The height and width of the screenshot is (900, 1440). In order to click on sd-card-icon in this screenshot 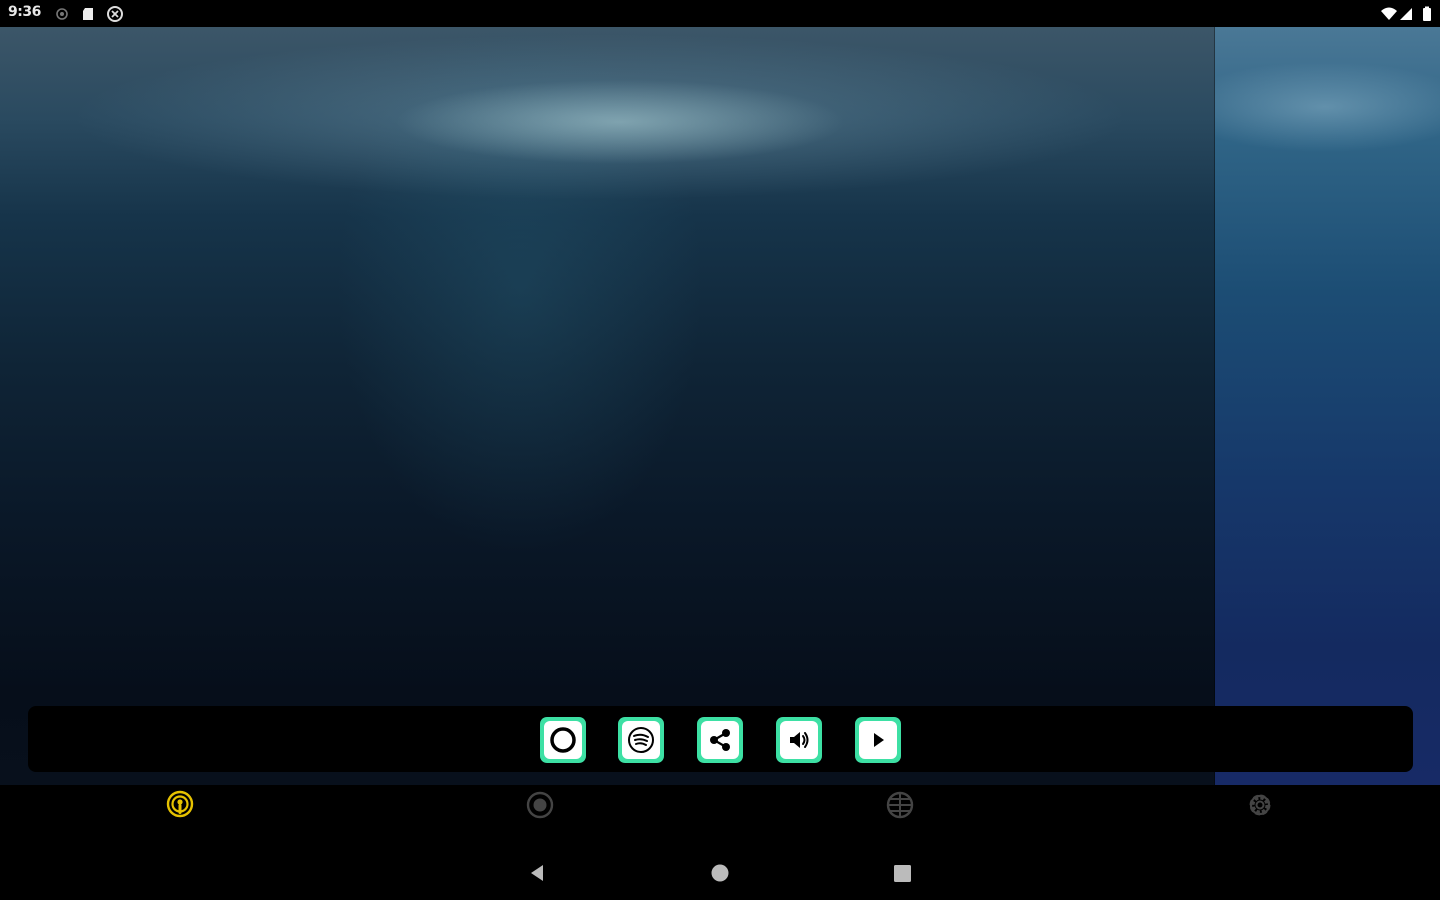, I will do `click(88, 14)`.